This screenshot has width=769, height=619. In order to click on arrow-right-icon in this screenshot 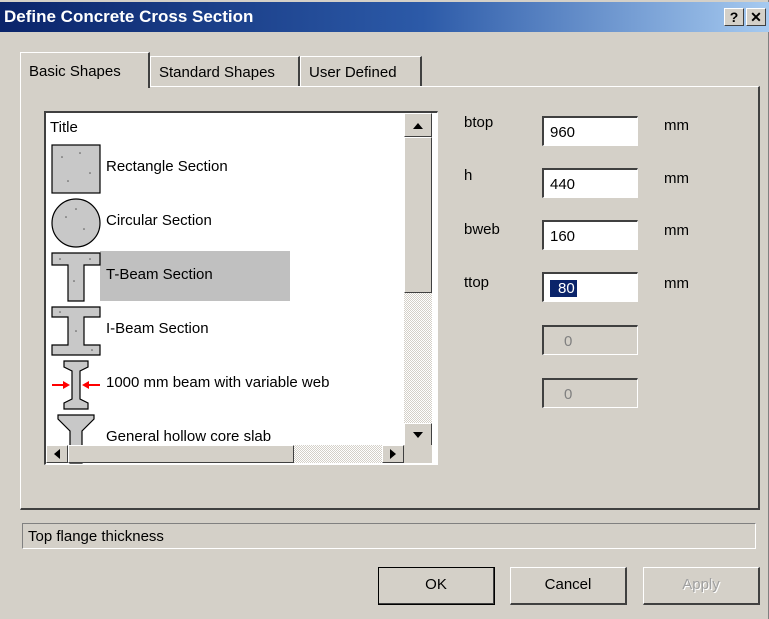, I will do `click(393, 454)`.